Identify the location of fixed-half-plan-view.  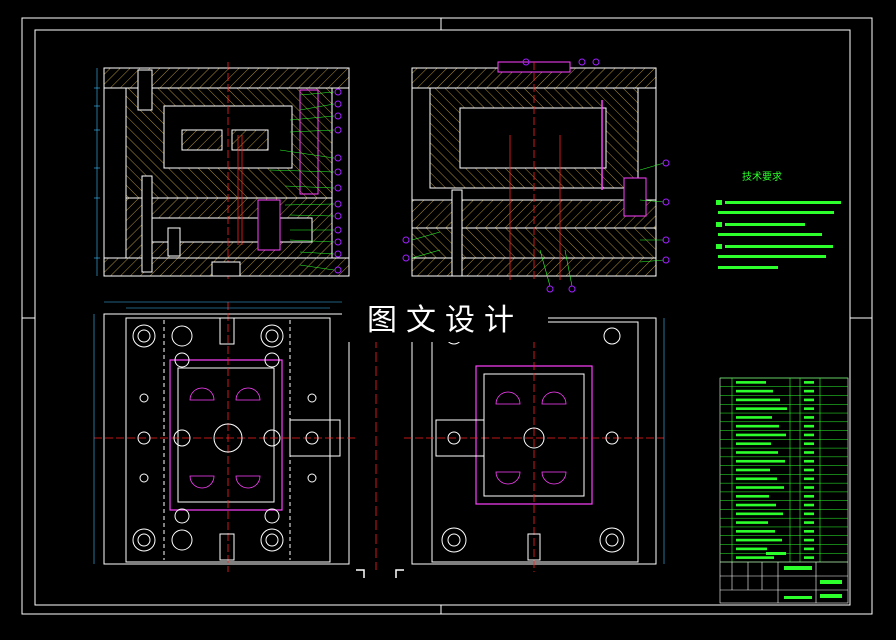
(534, 444).